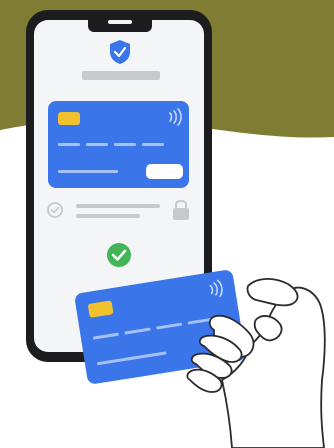  Describe the element at coordinates (121, 75) in the screenshot. I see `header-placeholder-bar` at that location.